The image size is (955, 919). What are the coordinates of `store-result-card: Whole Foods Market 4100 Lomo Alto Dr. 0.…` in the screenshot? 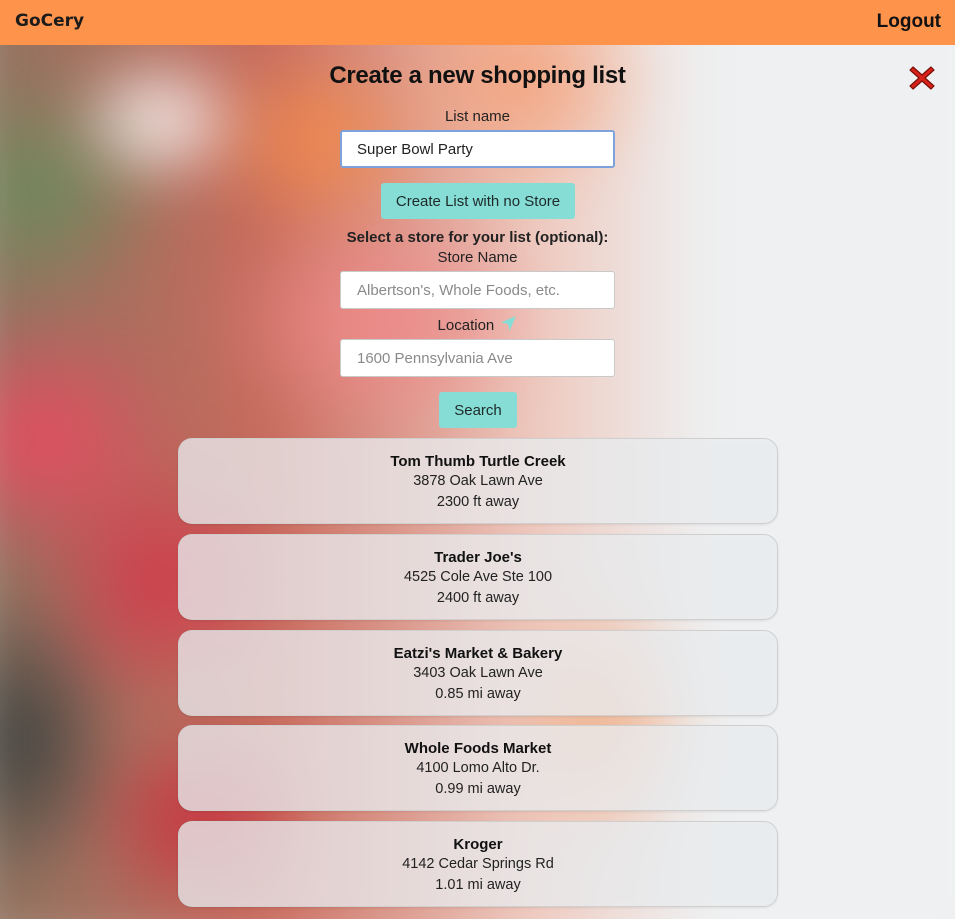 It's located at (478, 768).